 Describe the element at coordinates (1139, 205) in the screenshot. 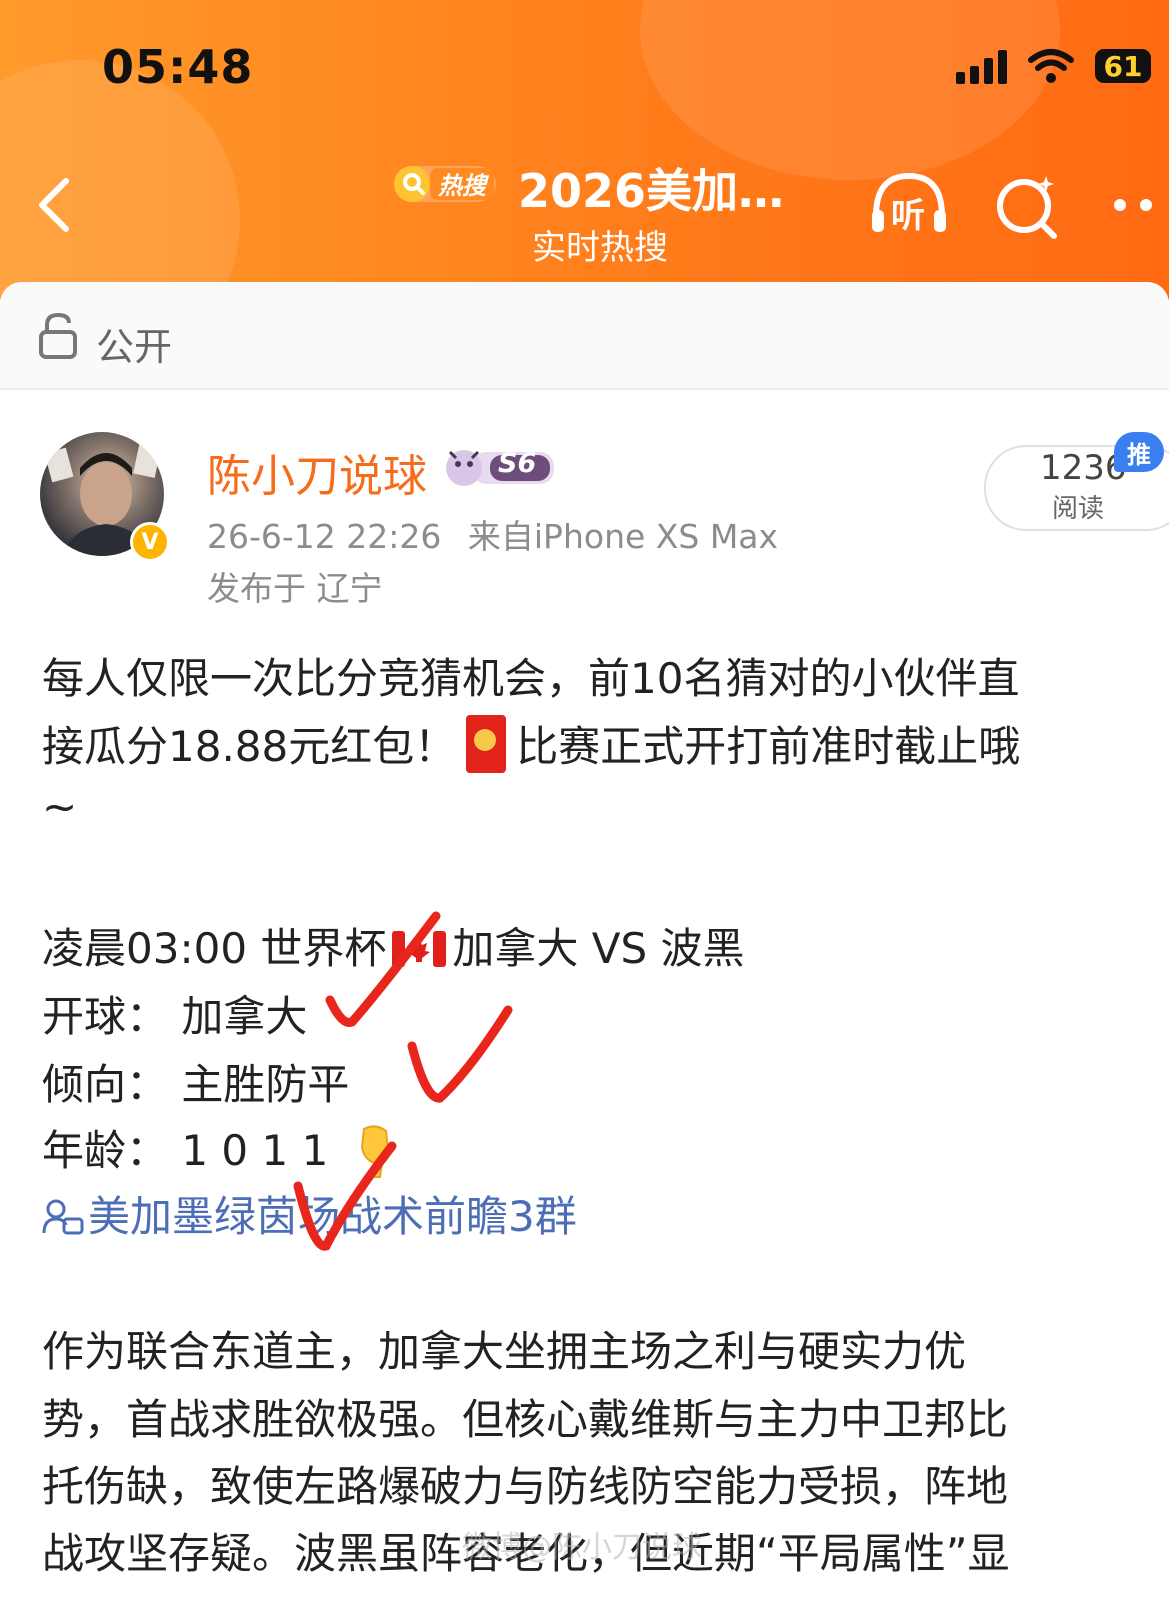

I see `more-options-icon` at that location.